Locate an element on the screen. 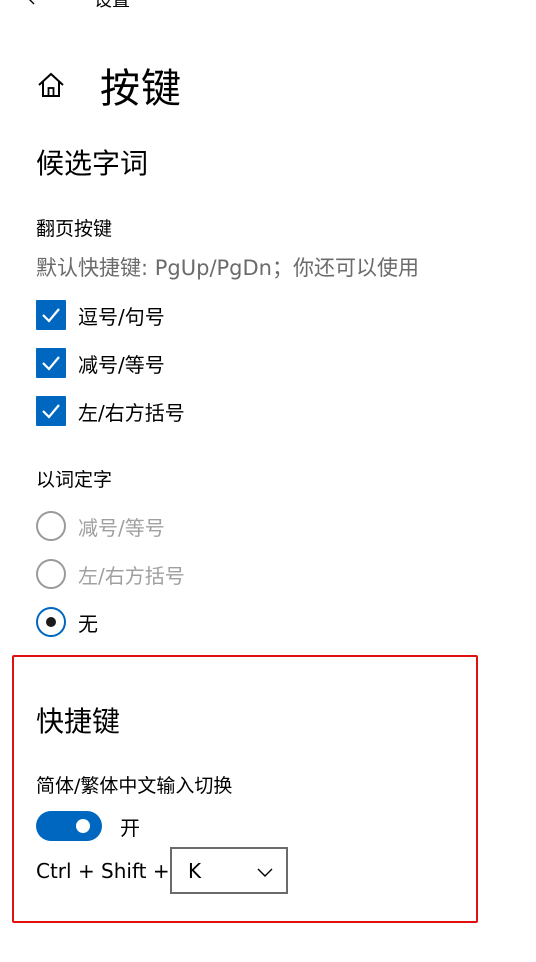 The height and width of the screenshot is (962, 536). checkbox-comma-period: 逗号/句号 is located at coordinates (100, 315).